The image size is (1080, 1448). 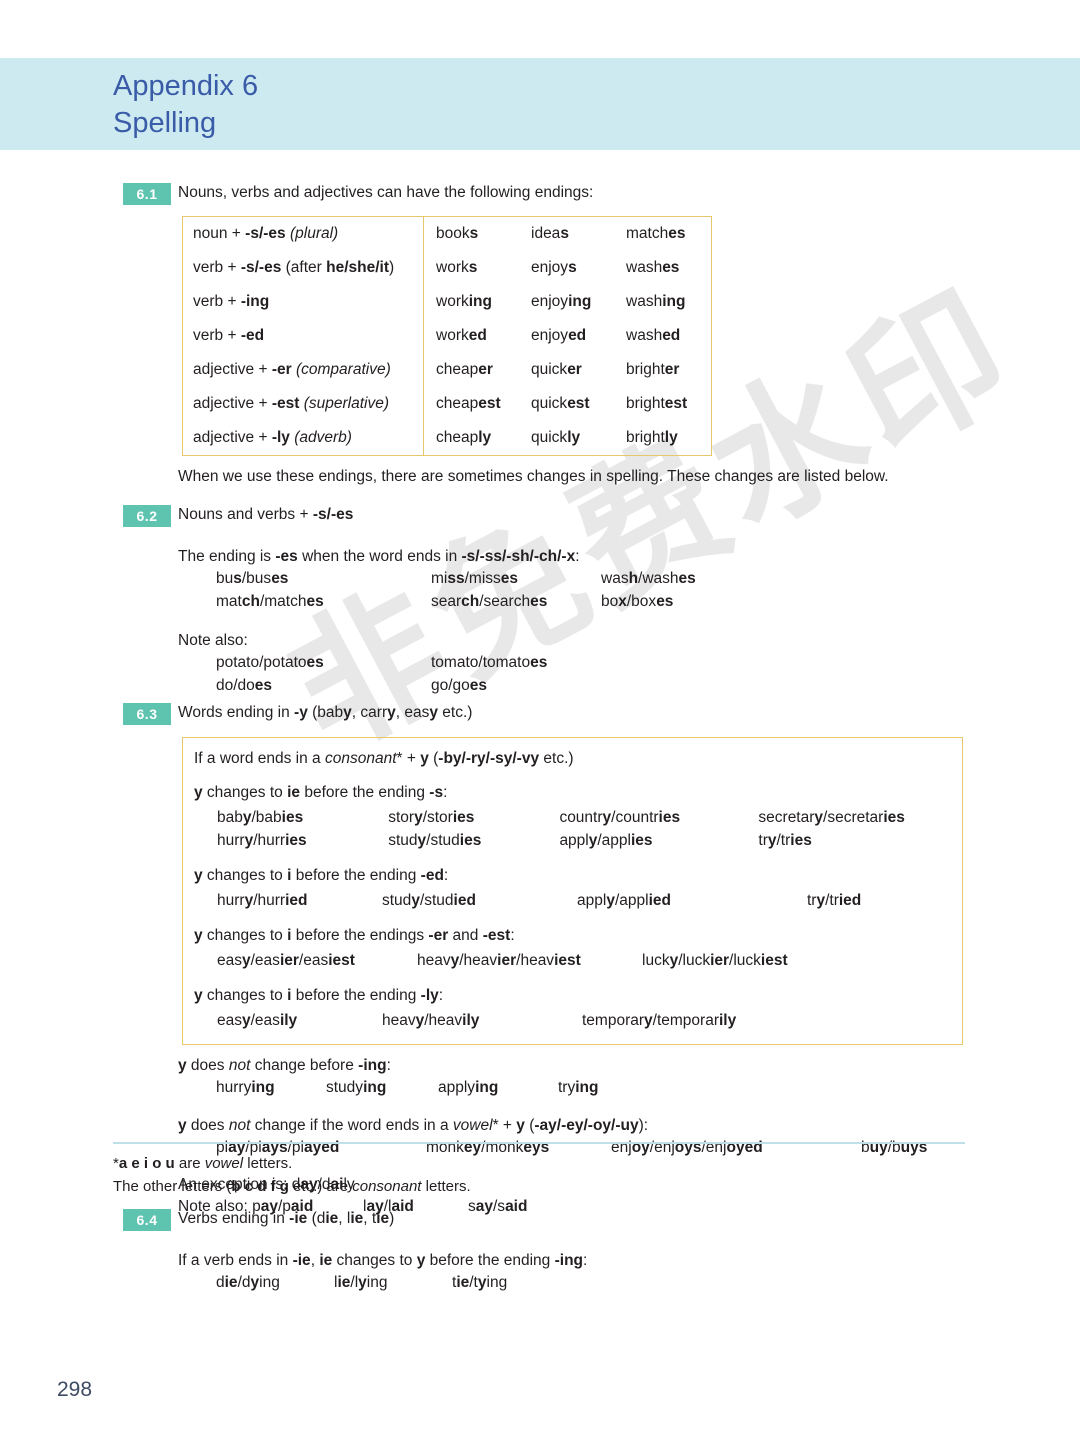 What do you see at coordinates (480, 1282) in the screenshot?
I see `example-word: tie/tying` at bounding box center [480, 1282].